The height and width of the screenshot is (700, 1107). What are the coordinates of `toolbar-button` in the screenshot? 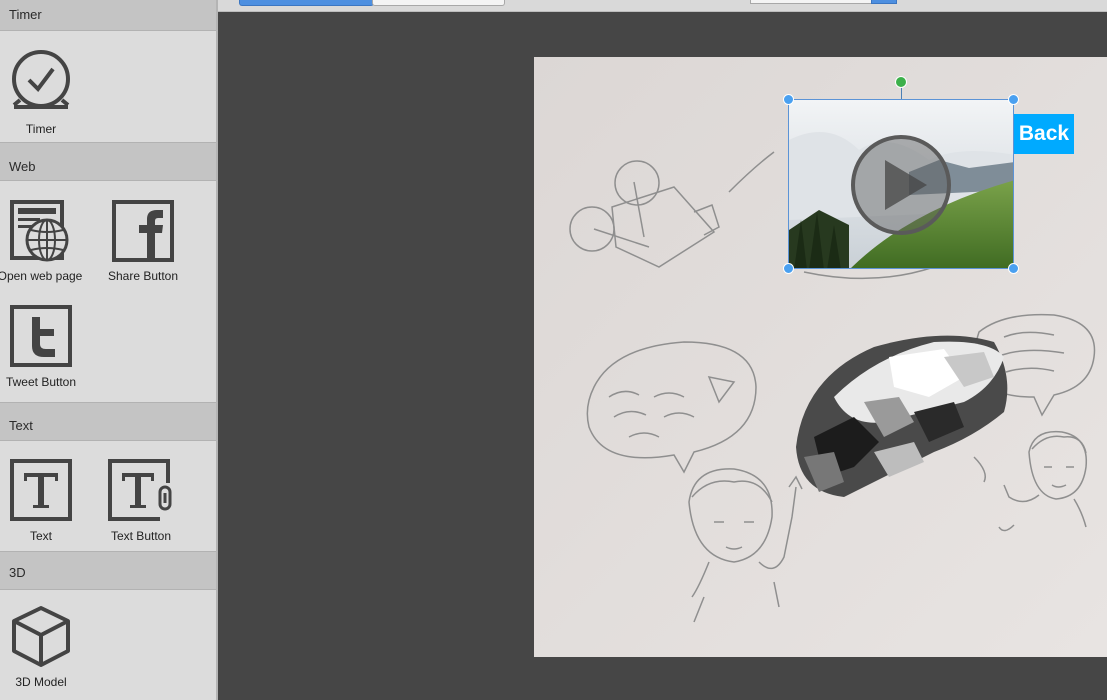 It's located at (884, 2).